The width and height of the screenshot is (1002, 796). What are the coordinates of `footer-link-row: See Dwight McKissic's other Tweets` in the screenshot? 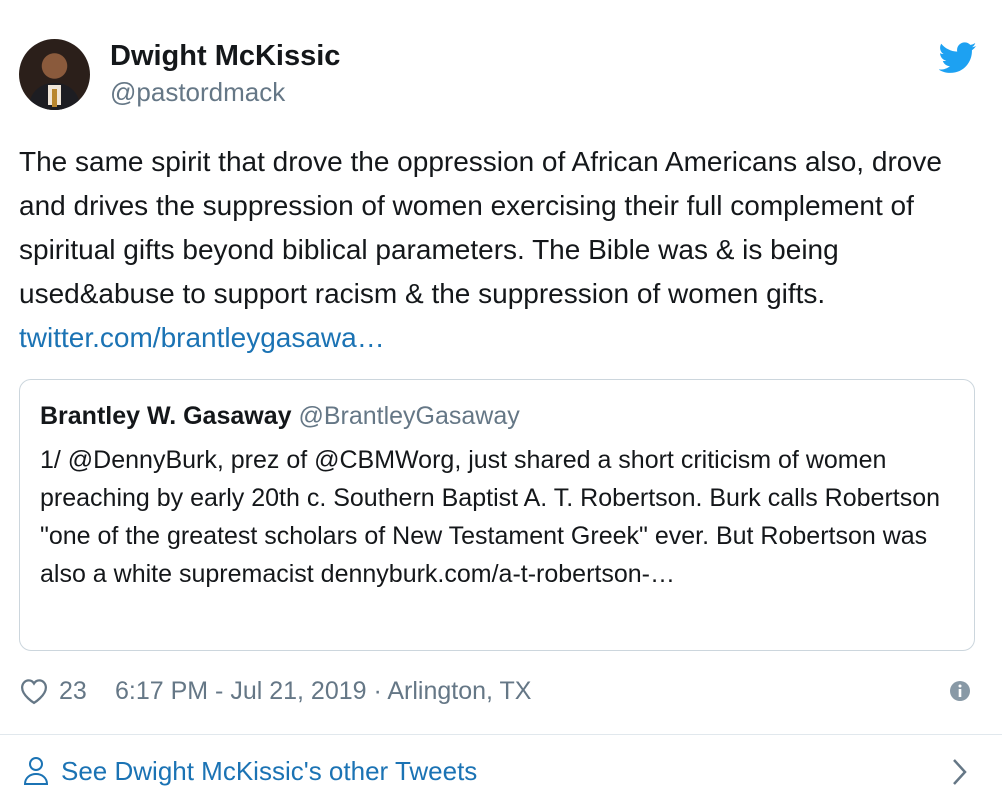 It's located at (501, 772).